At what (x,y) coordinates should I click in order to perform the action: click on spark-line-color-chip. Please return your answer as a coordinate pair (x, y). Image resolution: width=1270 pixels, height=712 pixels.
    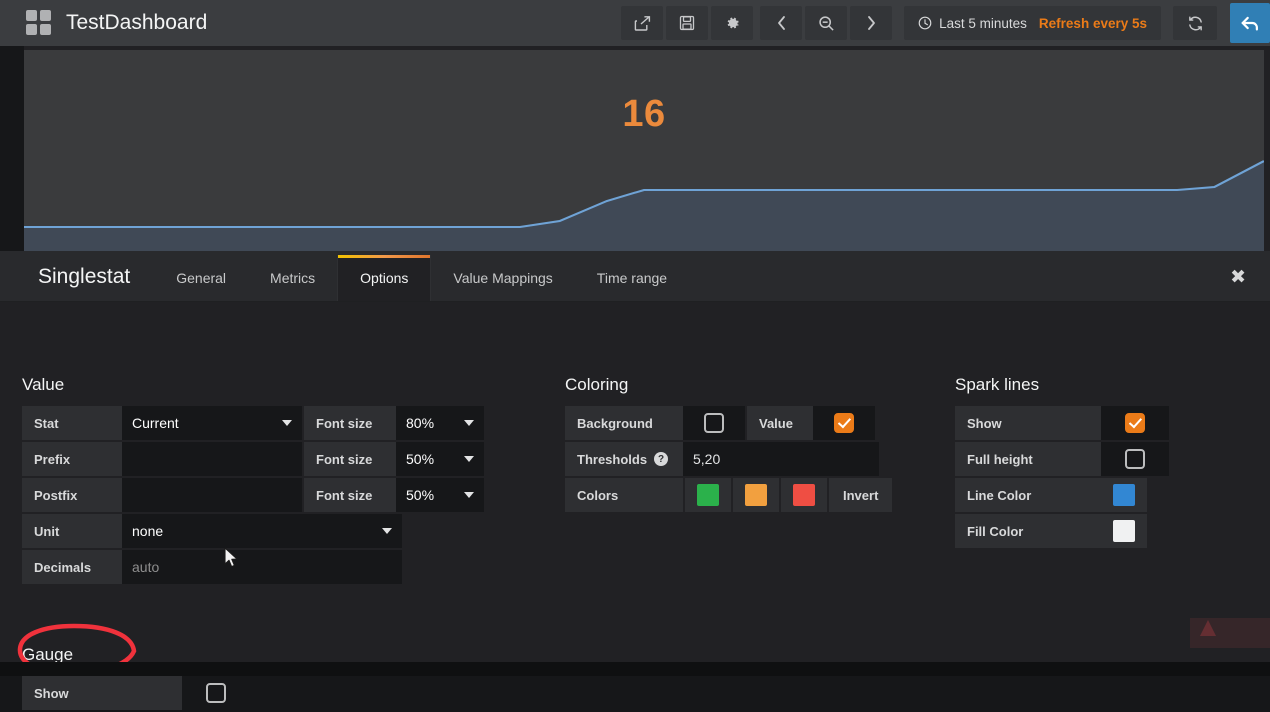
    Looking at the image, I should click on (1124, 495).